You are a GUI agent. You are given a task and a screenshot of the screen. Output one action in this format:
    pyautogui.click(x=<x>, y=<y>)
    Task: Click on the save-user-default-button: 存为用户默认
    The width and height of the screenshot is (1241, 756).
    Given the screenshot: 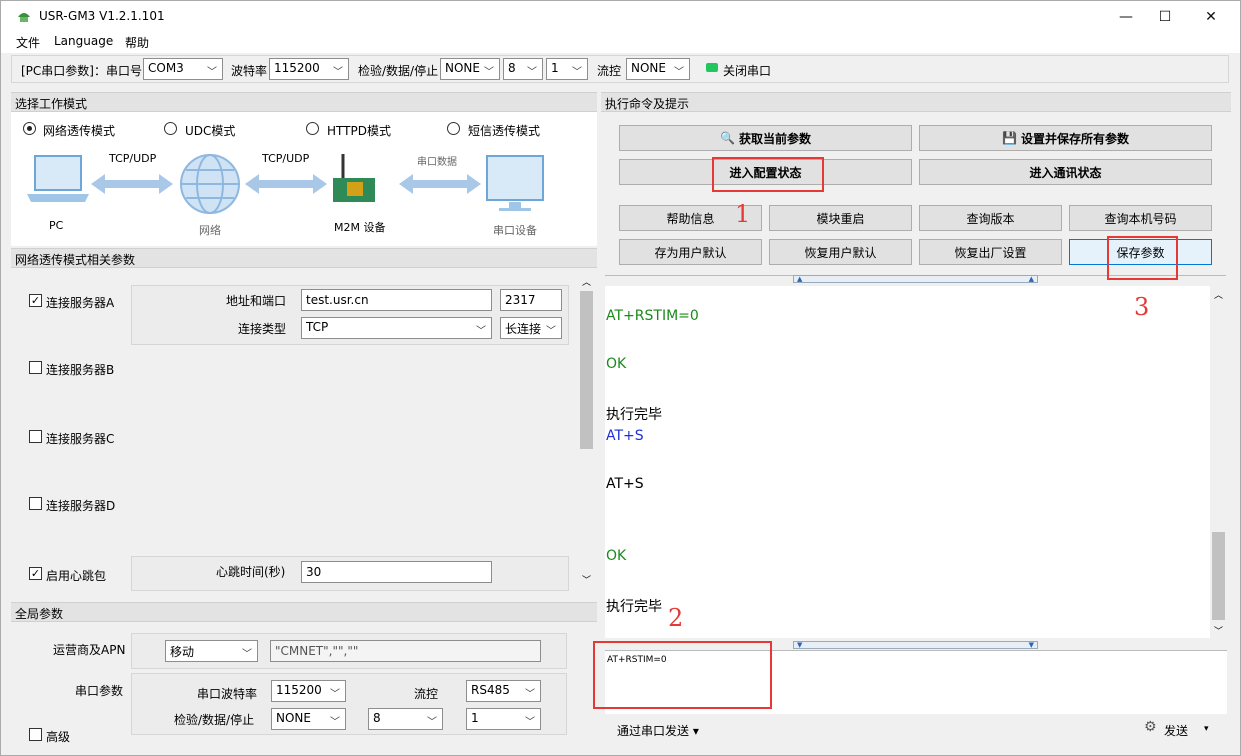 What is the action you would take?
    pyautogui.click(x=690, y=252)
    